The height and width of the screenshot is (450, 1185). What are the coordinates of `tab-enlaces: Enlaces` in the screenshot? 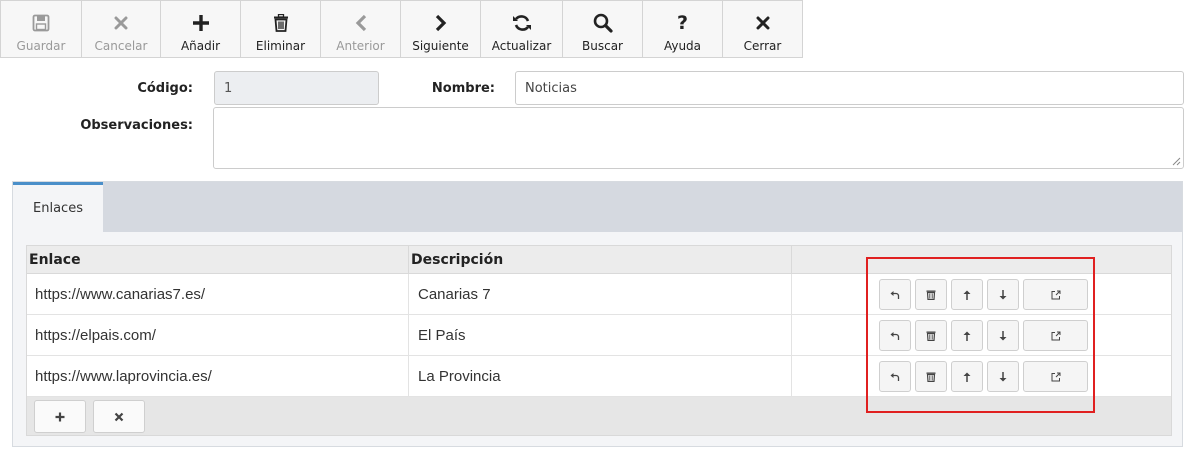 It's located at (58, 207).